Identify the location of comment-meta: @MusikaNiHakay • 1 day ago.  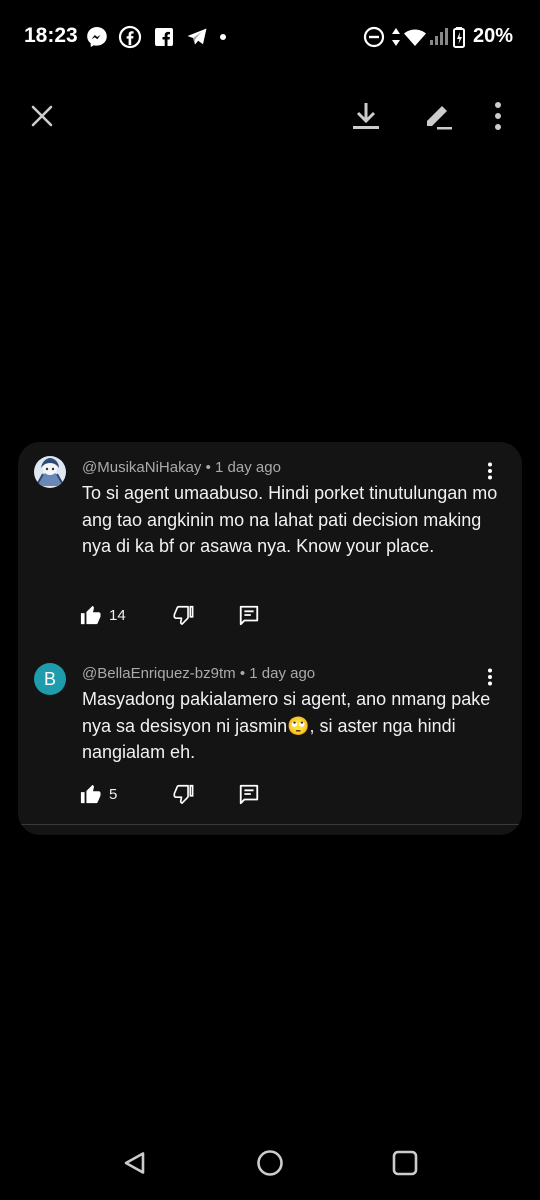
(181, 467).